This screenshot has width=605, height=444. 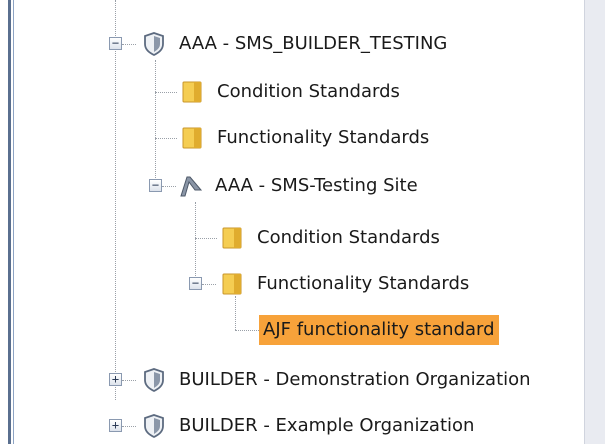 I want to click on tree-node-label: BUILDER - Example Organization, so click(x=327, y=425).